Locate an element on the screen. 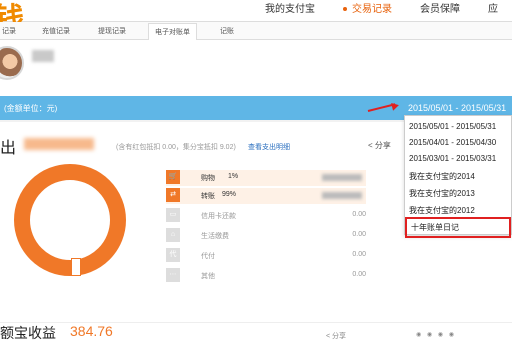  footer-icons: ◉ ◉ ◉ ◉ is located at coordinates (436, 335).